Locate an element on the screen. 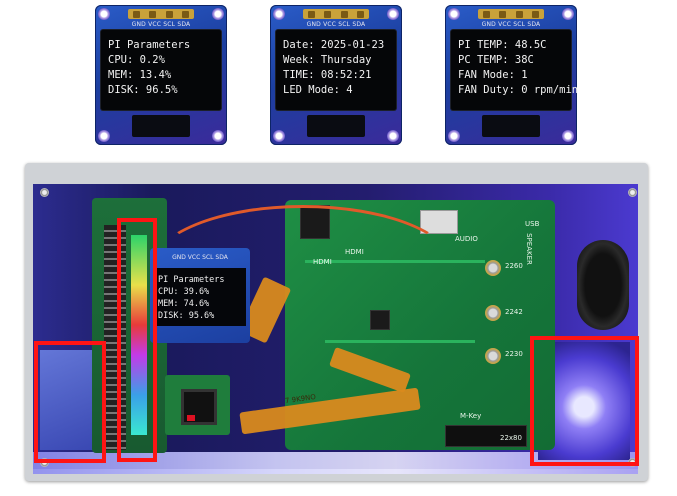 The height and width of the screenshot is (496, 677). m2-size-label: 2260 is located at coordinates (514, 266).